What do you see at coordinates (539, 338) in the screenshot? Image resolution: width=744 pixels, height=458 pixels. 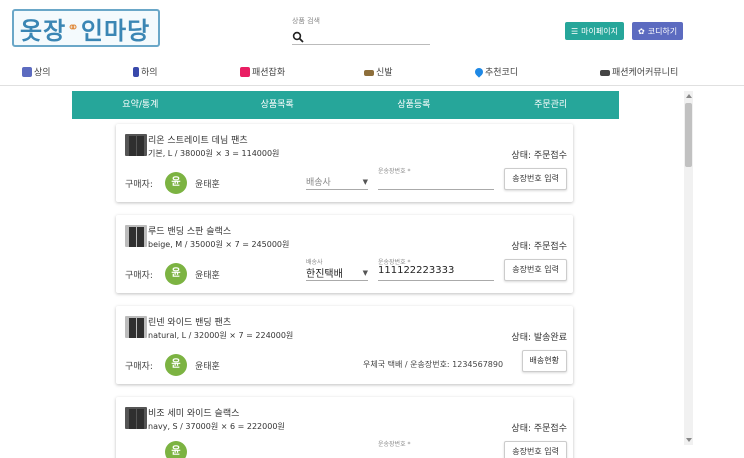 I see `order-status: 상태: 발송완료` at bounding box center [539, 338].